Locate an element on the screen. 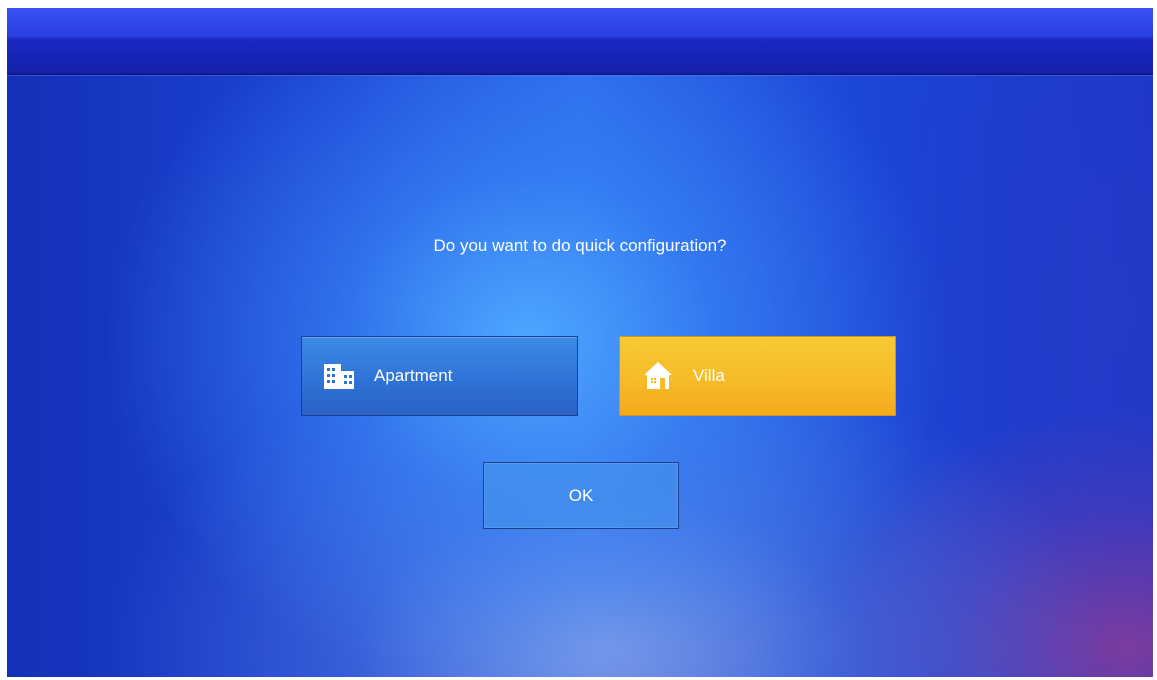 Image resolution: width=1157 pixels, height=680 pixels. title-bar is located at coordinates (580, 41).